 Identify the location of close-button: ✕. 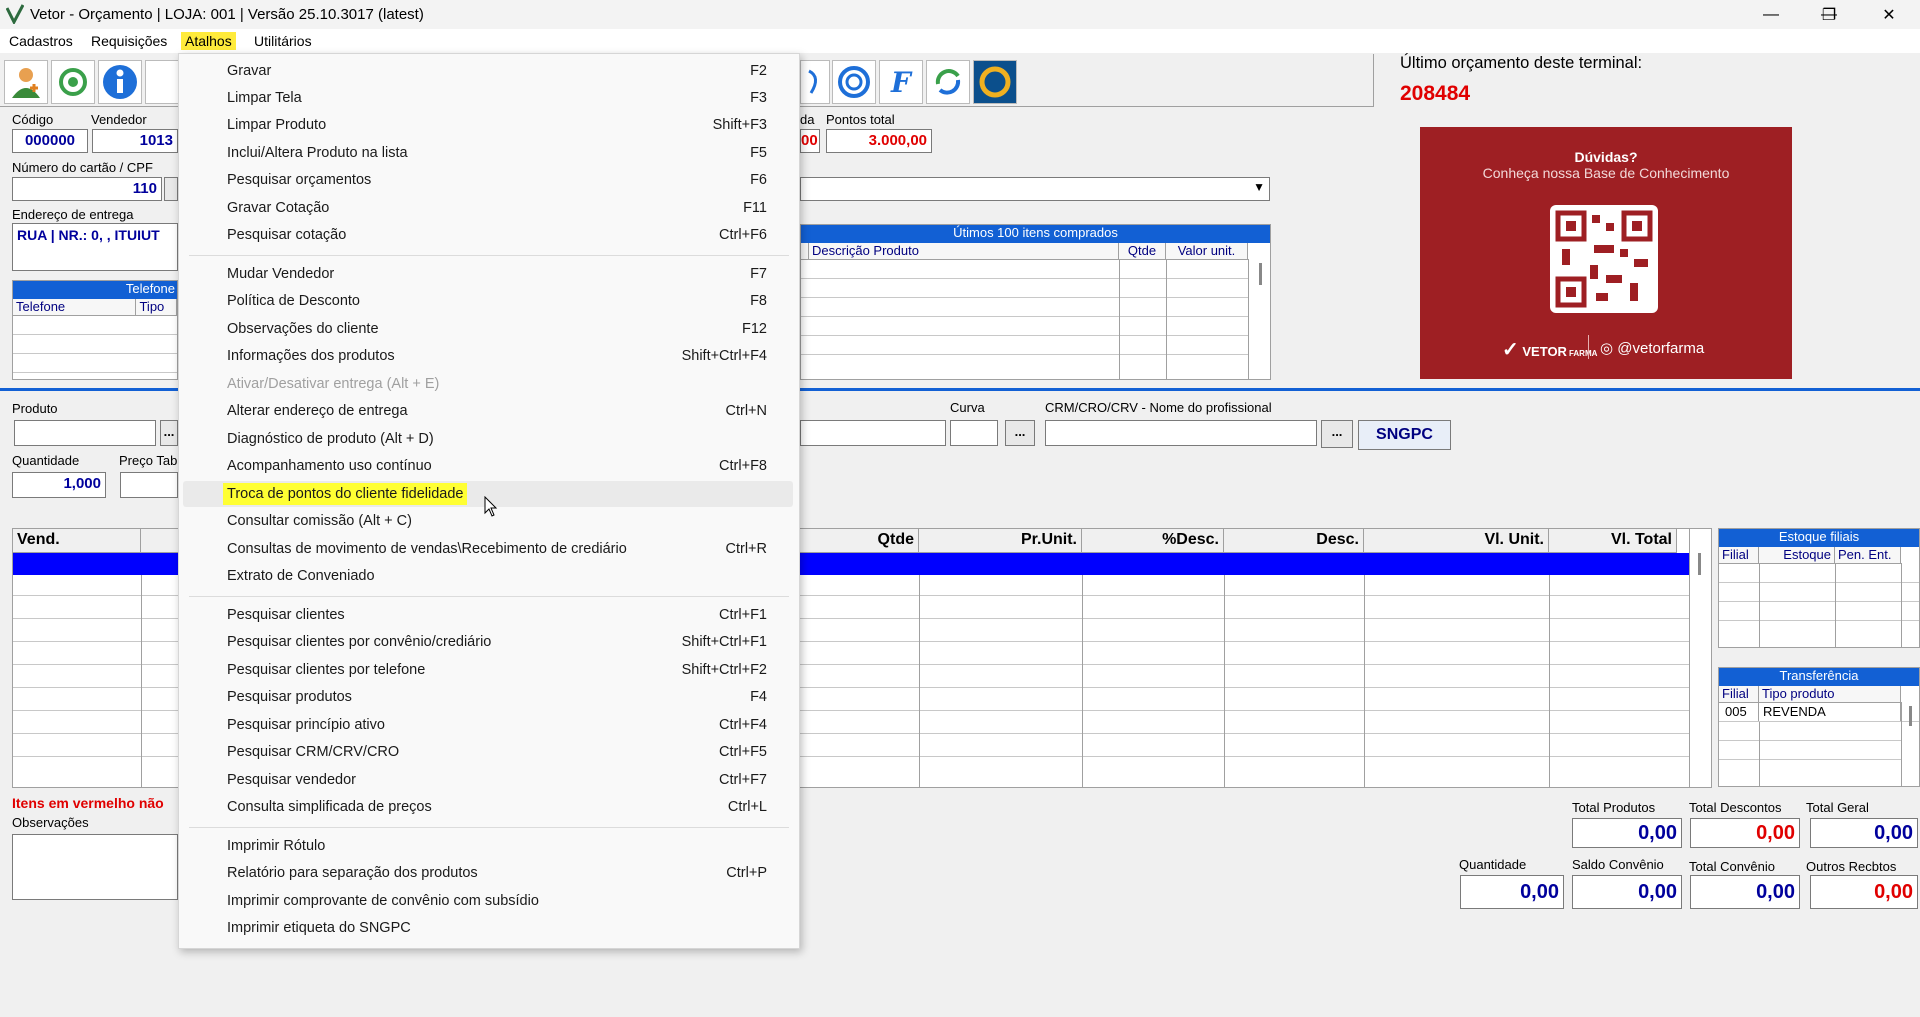
(1889, 14).